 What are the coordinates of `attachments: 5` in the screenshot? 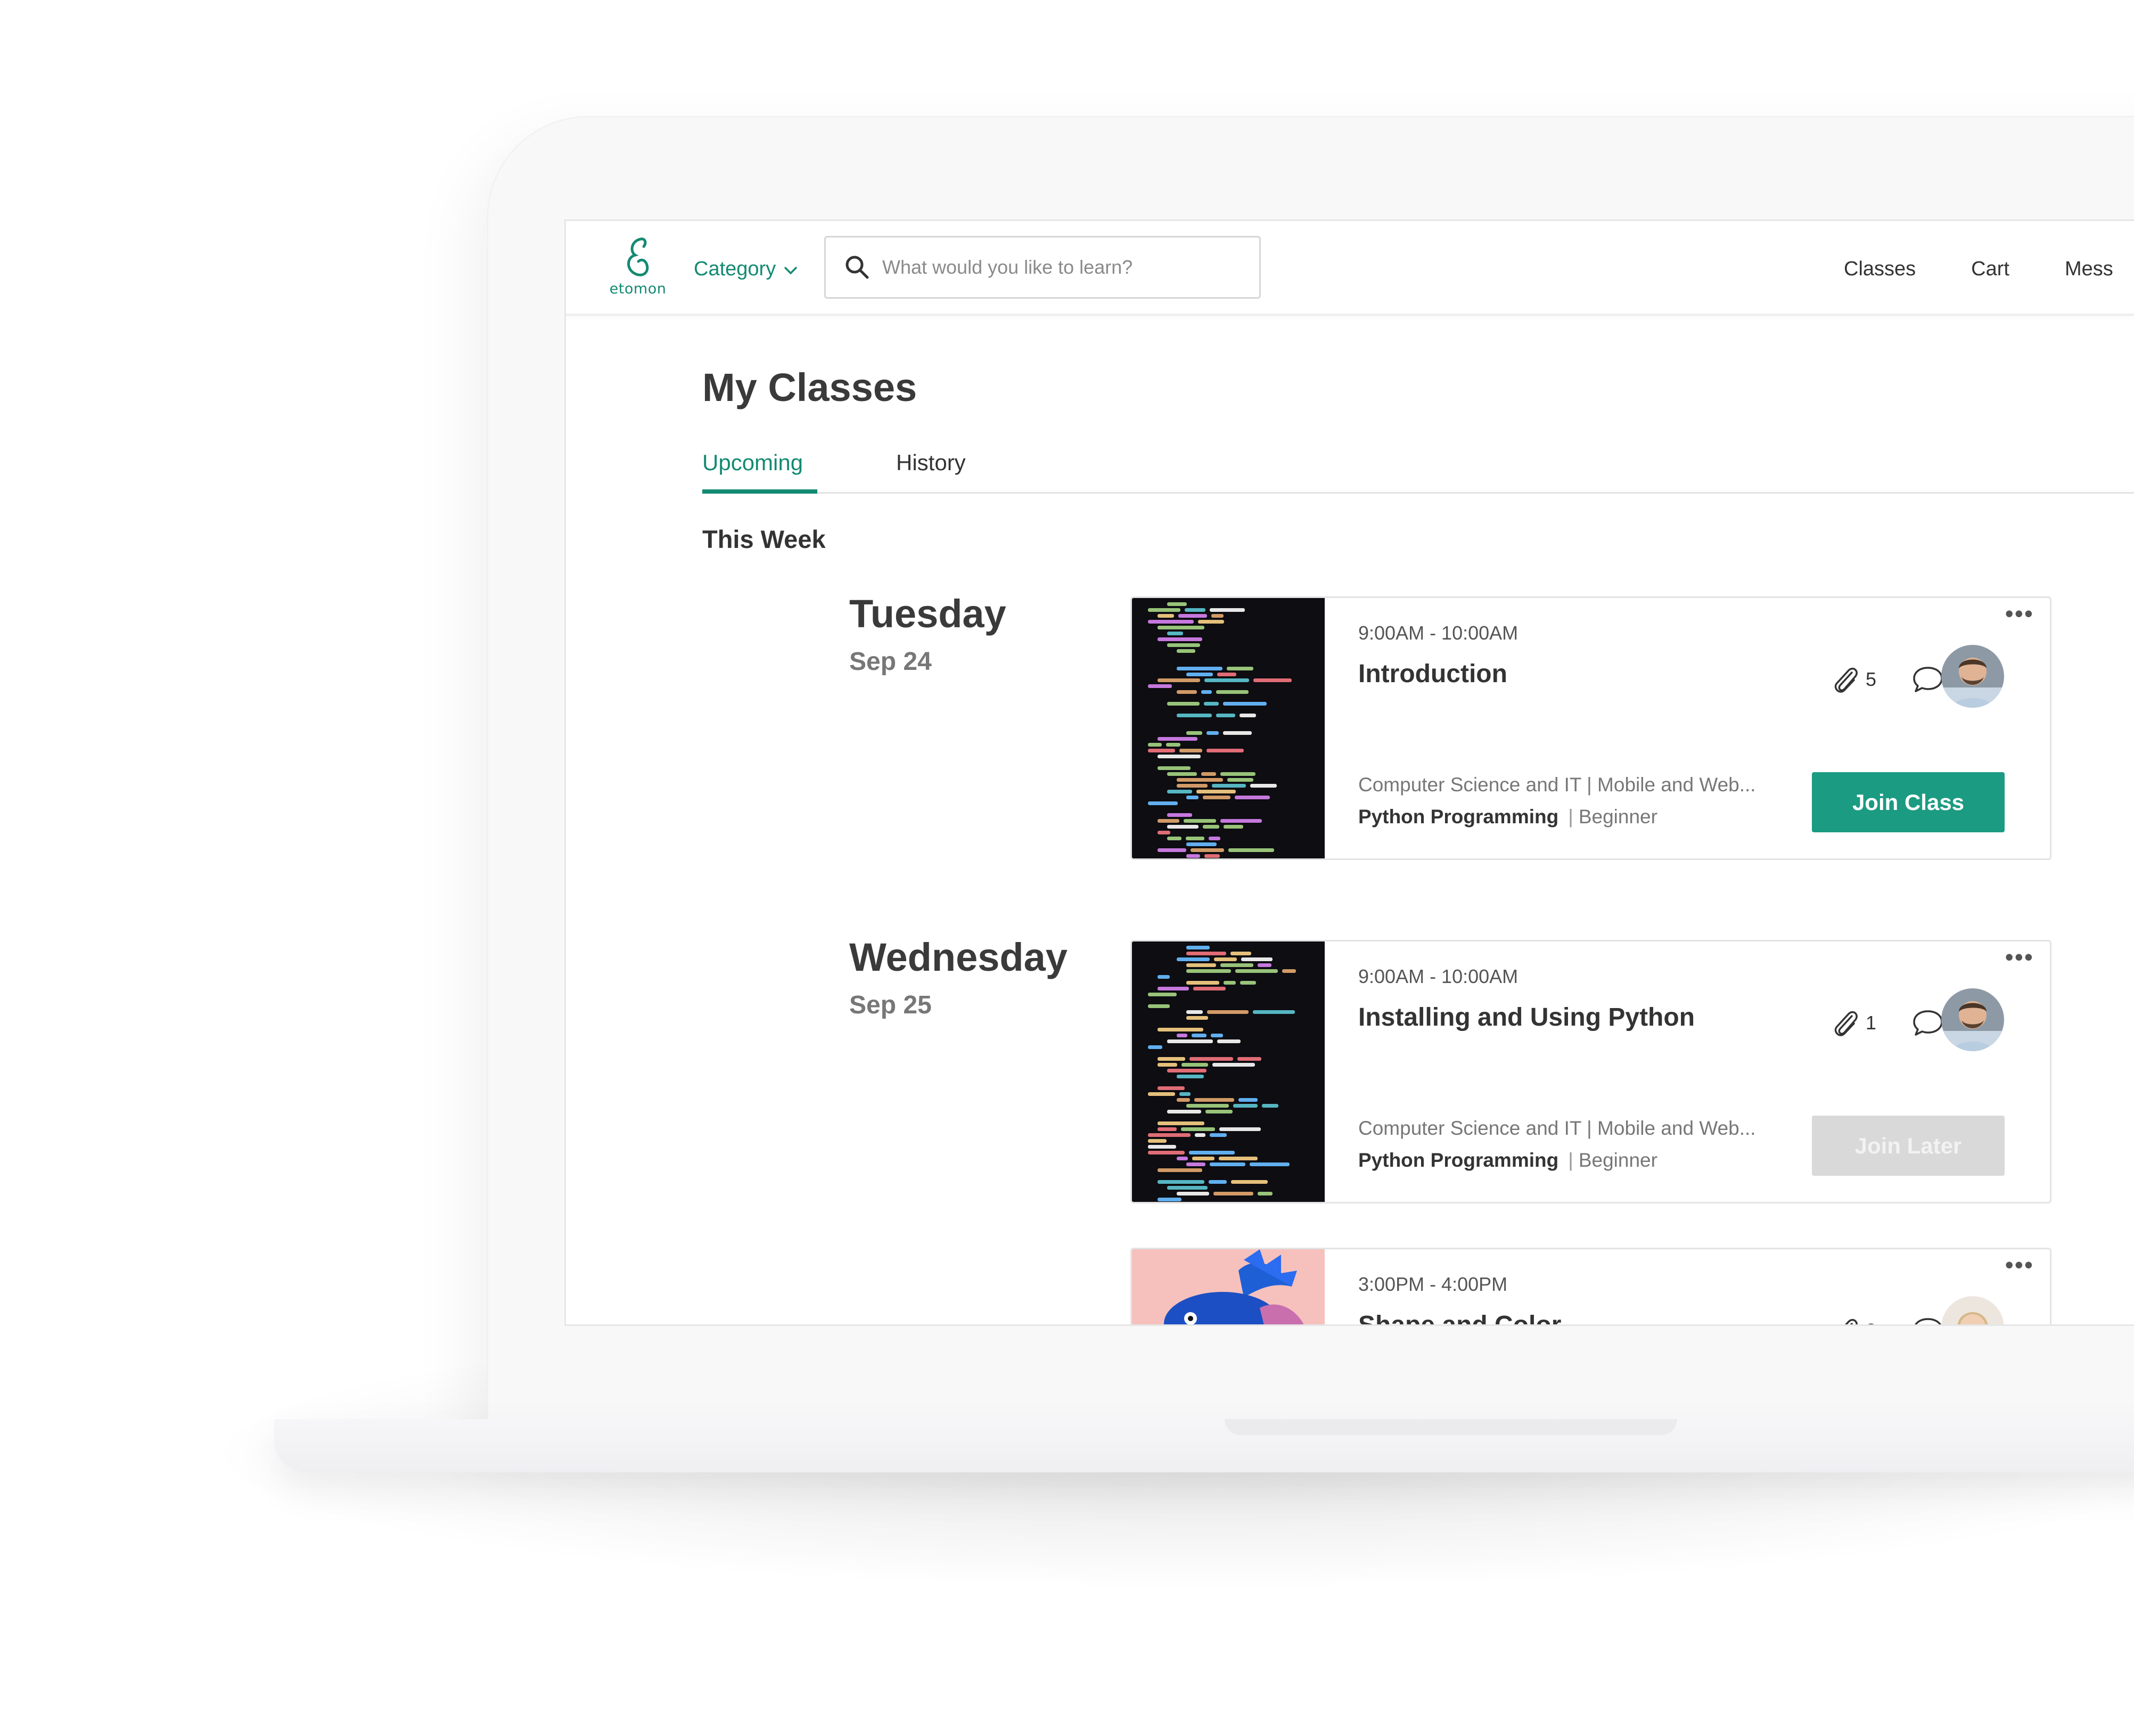 It's located at (1853, 679).